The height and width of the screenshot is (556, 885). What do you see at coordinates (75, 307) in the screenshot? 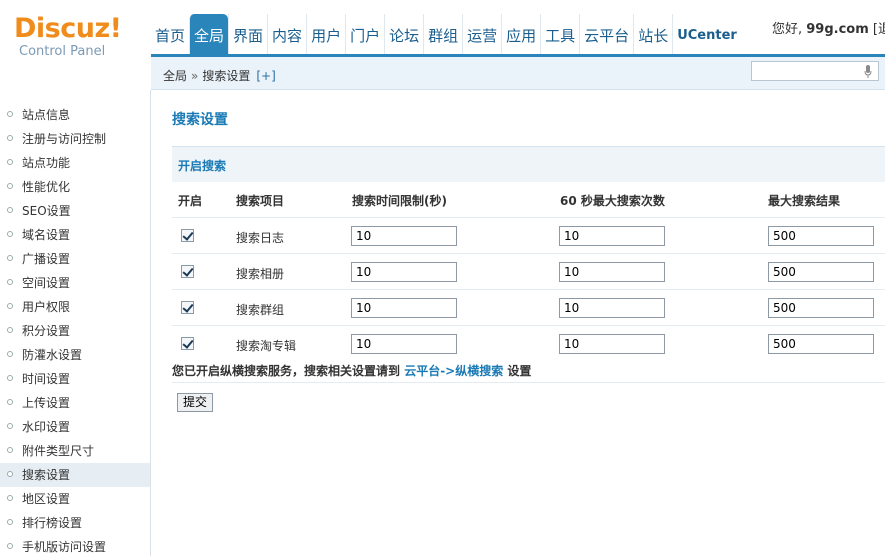
I see `sidebar-item-user-permissions: 用户权限` at bounding box center [75, 307].